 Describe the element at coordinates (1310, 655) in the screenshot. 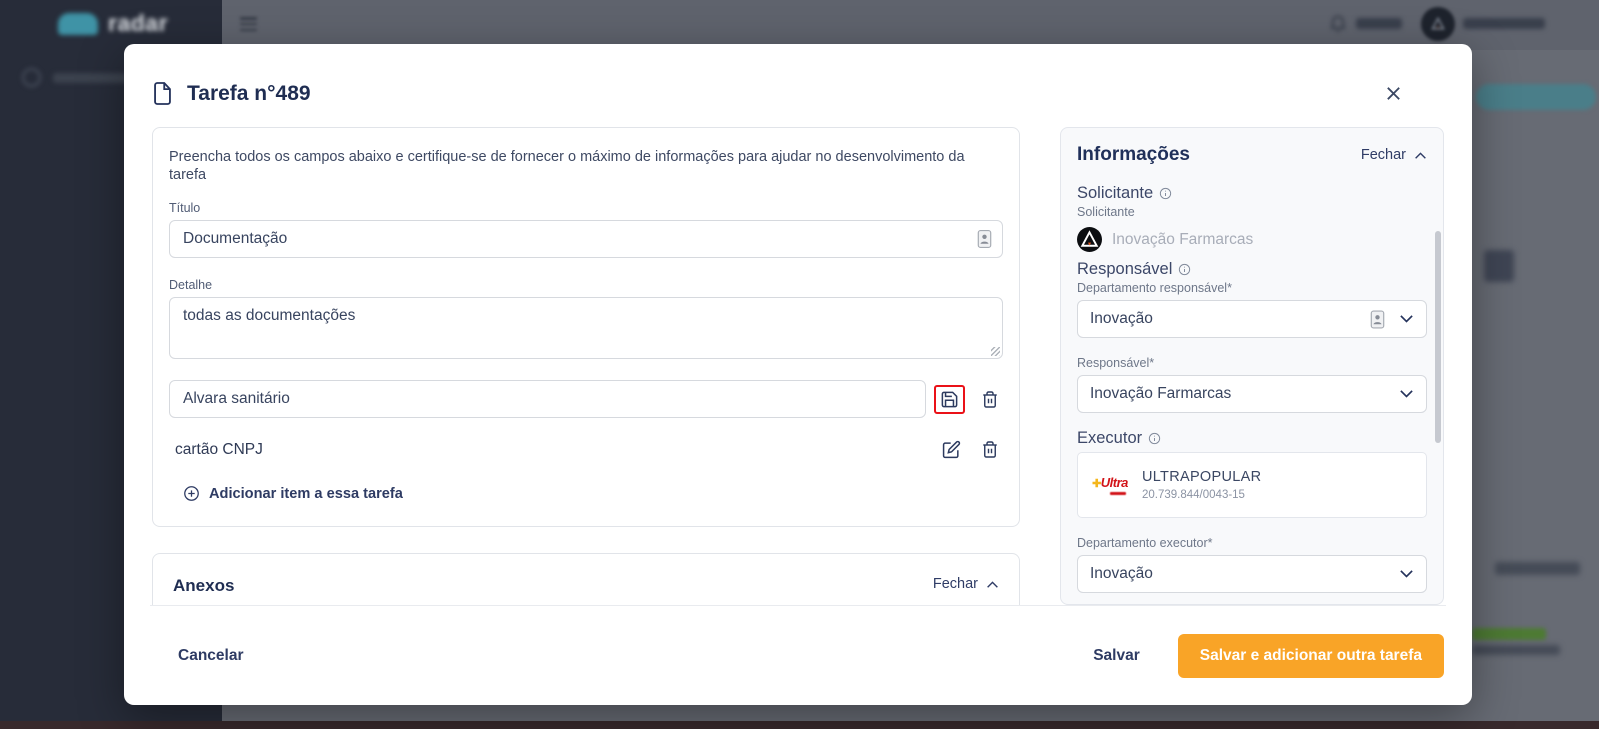

I see `save-and-add-button: Salvar e adicionar outra tarefa` at that location.